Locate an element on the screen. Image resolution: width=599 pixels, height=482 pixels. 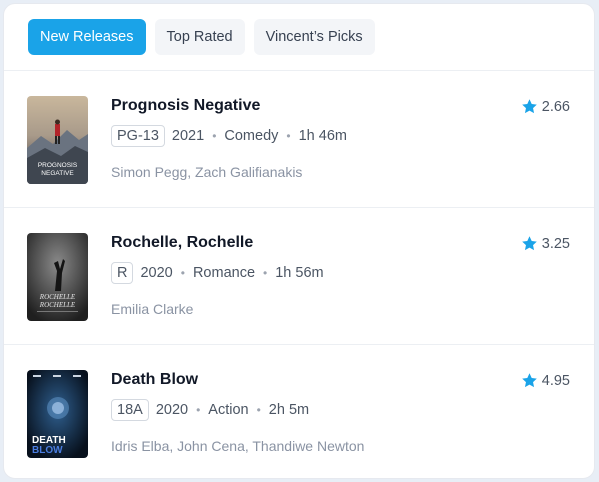
movie-genre: Comedy is located at coordinates (251, 136).